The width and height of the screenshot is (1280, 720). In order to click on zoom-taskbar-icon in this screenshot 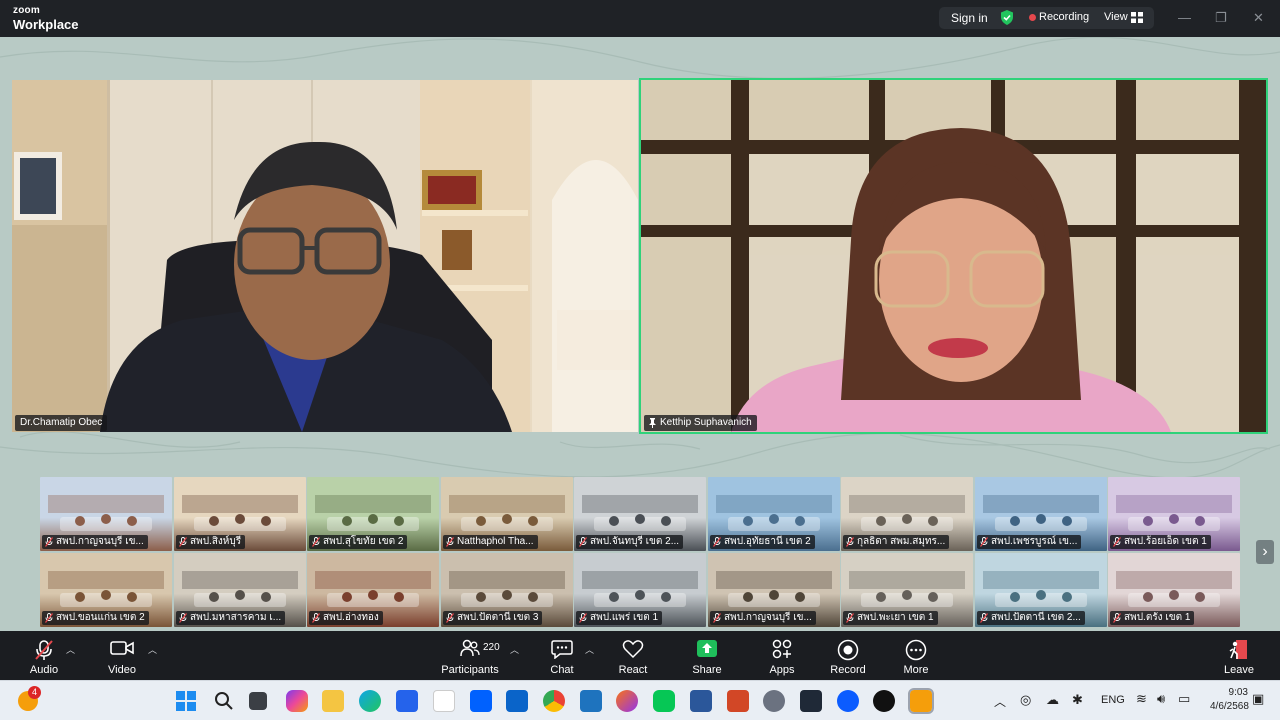, I will do `click(848, 701)`.